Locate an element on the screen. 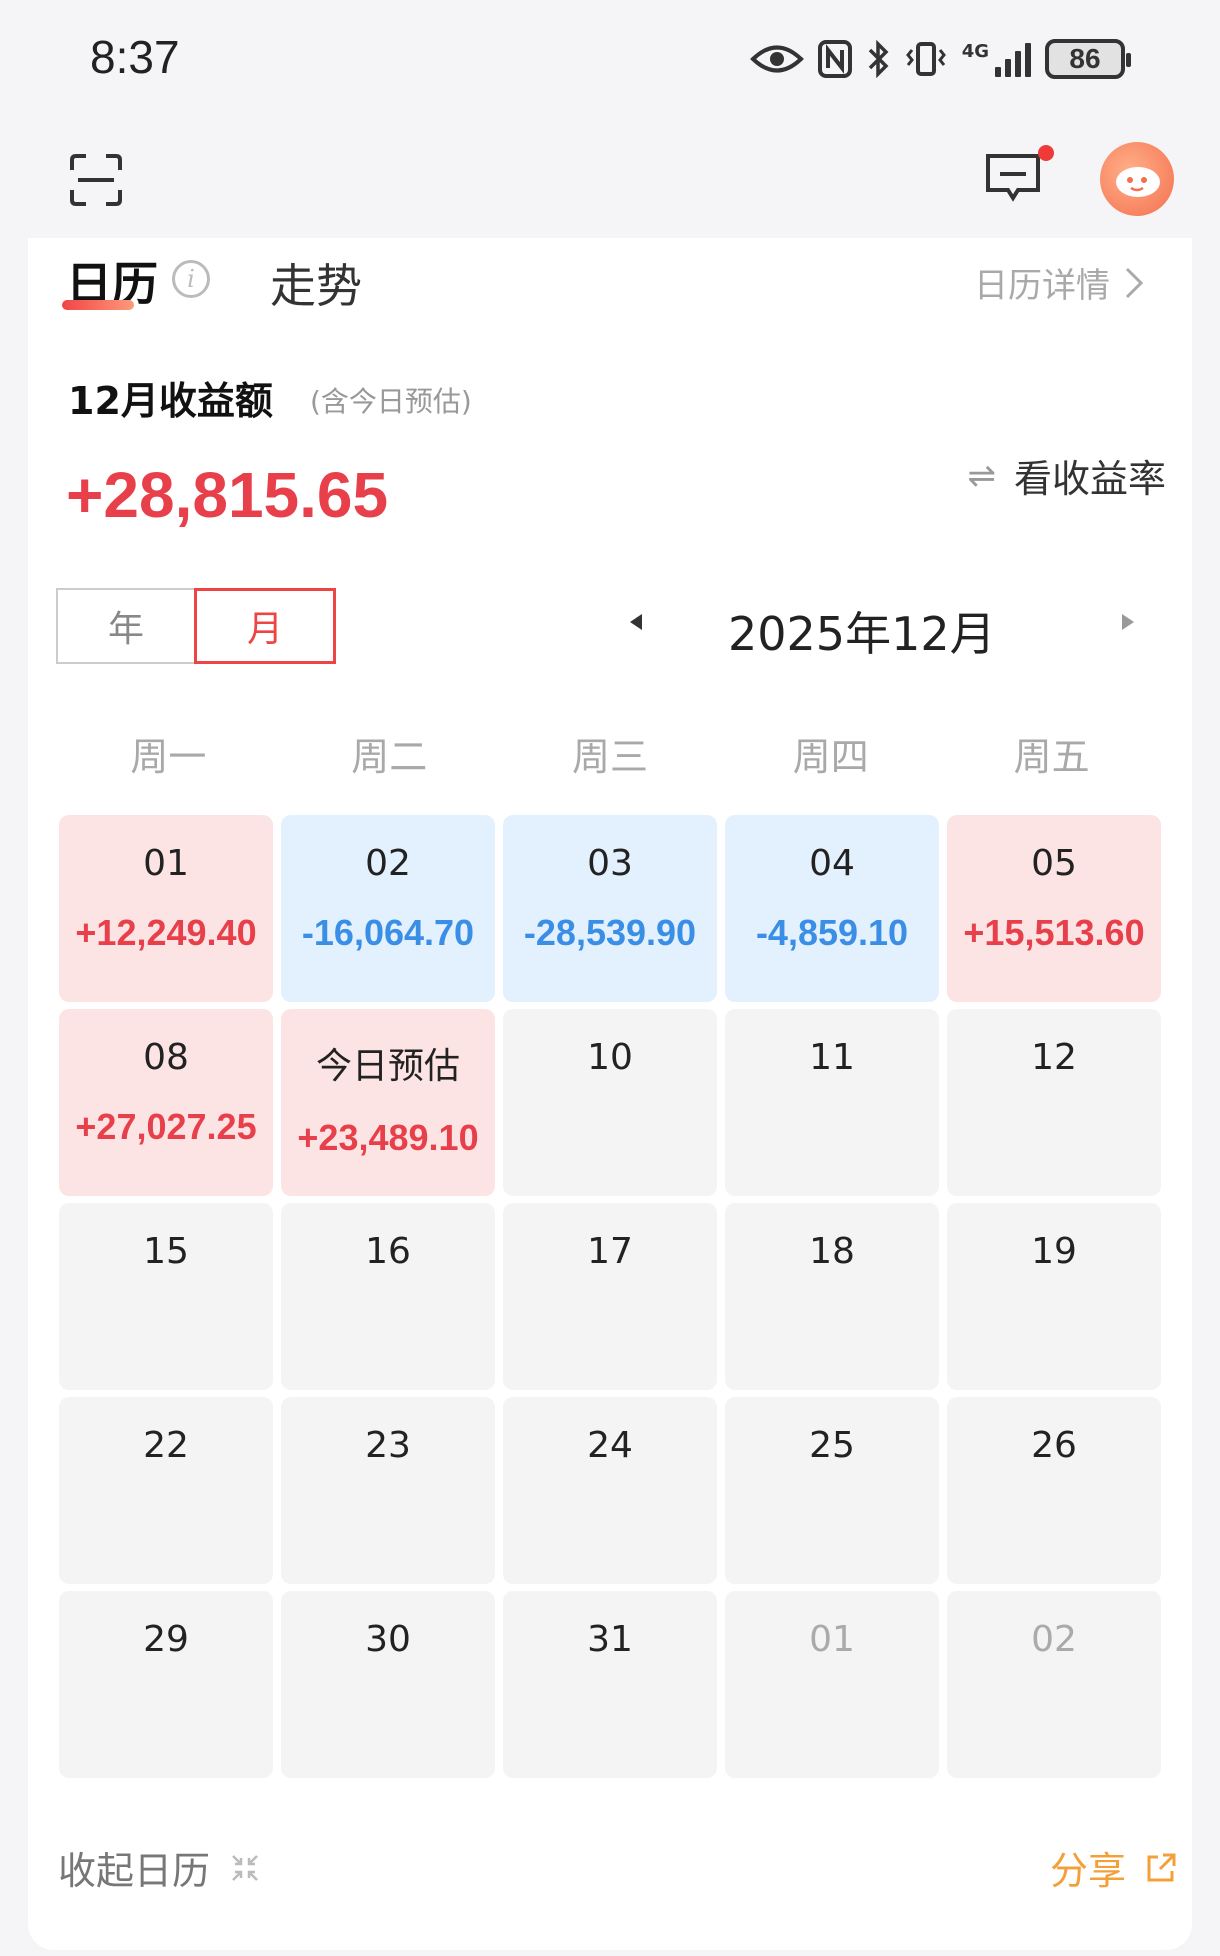 This screenshot has width=1220, height=1956. calendar-day-cell: 24 is located at coordinates (610, 1490).